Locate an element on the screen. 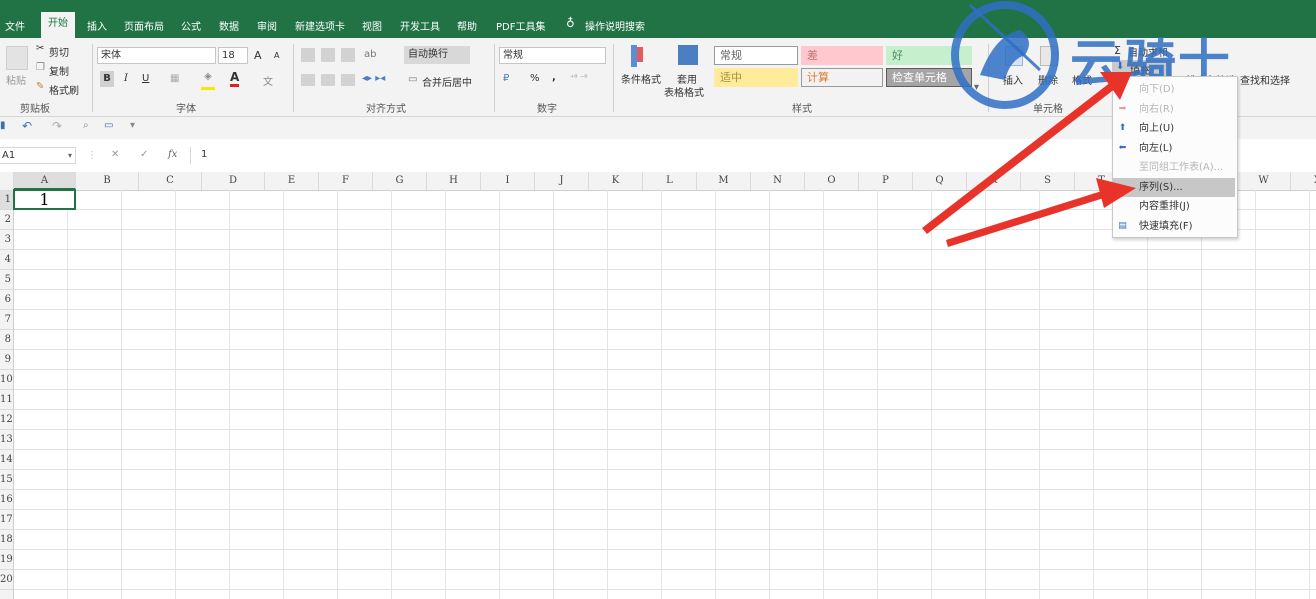 The height and width of the screenshot is (599, 1316). active-cell-a1: 1 is located at coordinates (44, 199).